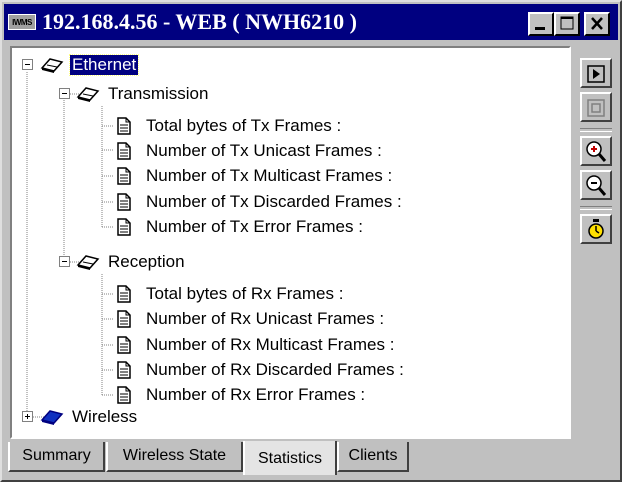 The image size is (622, 482). I want to click on side-toolbar, so click(597, 242).